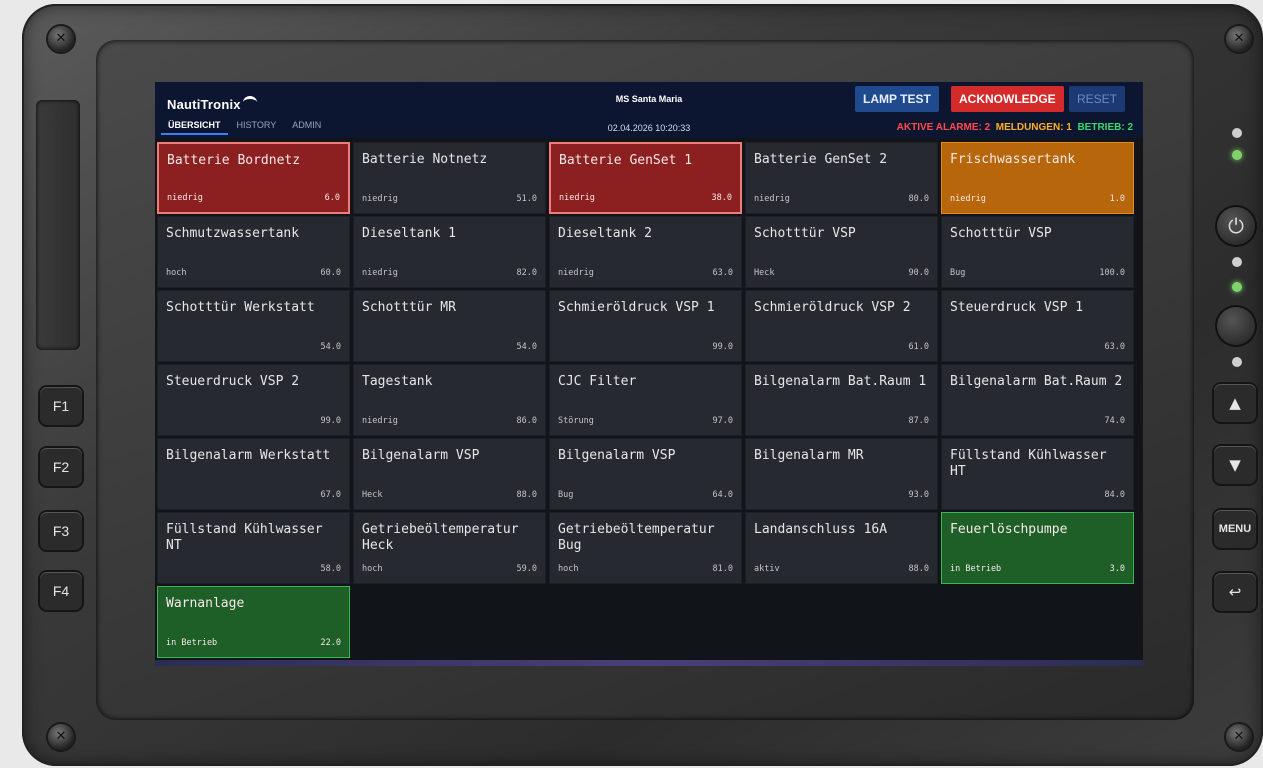 Image resolution: width=1263 pixels, height=768 pixels. Describe the element at coordinates (645, 474) in the screenshot. I see `alarm-tile: Bilgenalarm VSP Bug 64.0` at that location.